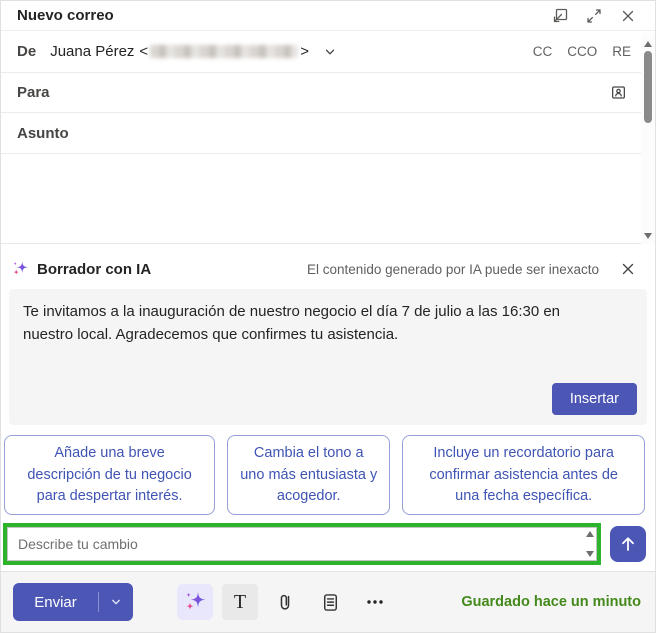 Image resolution: width=656 pixels, height=633 pixels. I want to click on cc-links: CC CCO RE, so click(582, 51).